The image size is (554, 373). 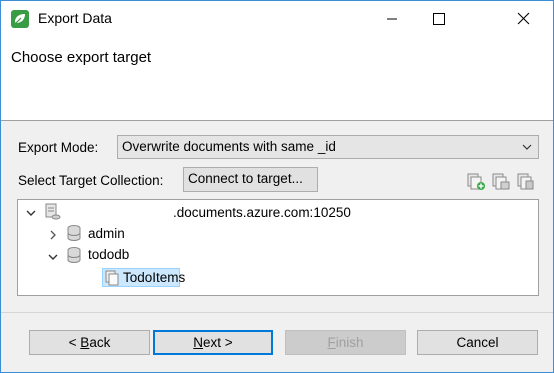 I want to click on finish-button: Finish, so click(x=345, y=342).